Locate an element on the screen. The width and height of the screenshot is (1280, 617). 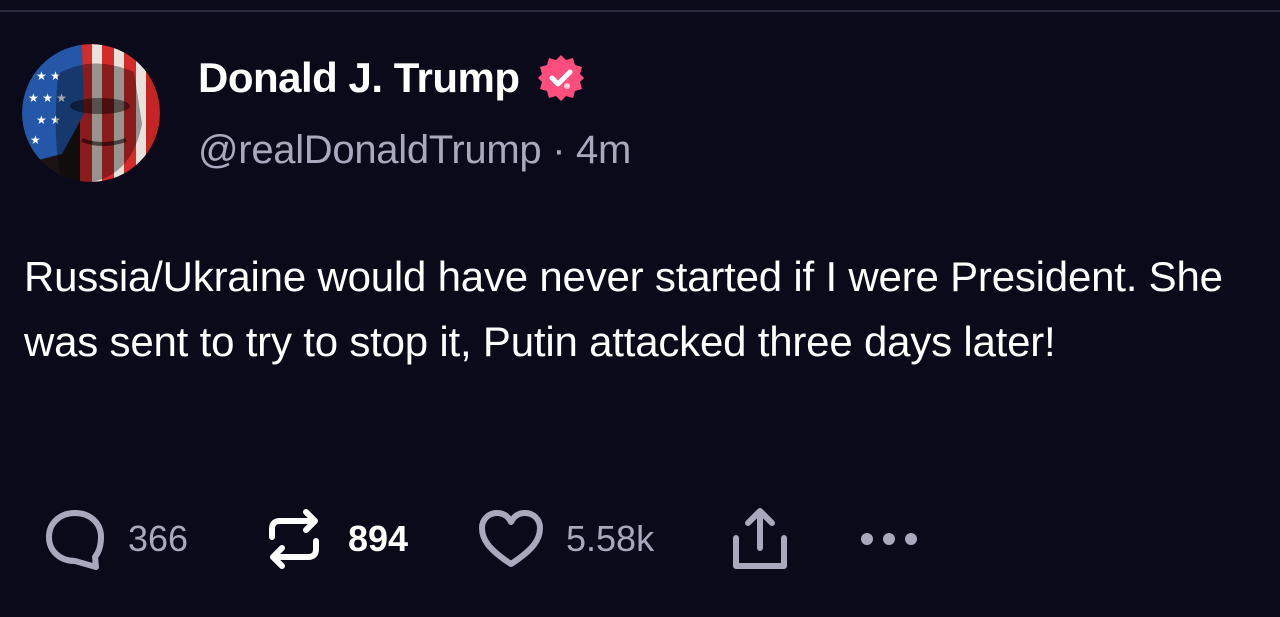
author-name-row: Donald J. Trump is located at coordinates (392, 78).